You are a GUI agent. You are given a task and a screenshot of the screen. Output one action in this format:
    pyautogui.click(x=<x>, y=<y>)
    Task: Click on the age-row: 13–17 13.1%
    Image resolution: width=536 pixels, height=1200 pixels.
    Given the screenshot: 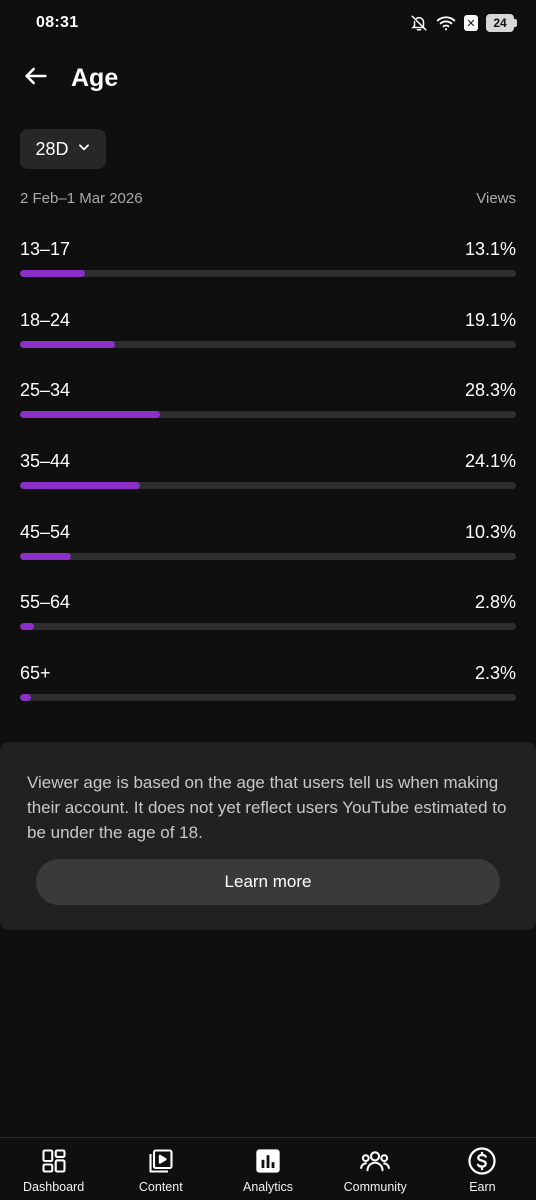 What is the action you would take?
    pyautogui.click(x=268, y=271)
    